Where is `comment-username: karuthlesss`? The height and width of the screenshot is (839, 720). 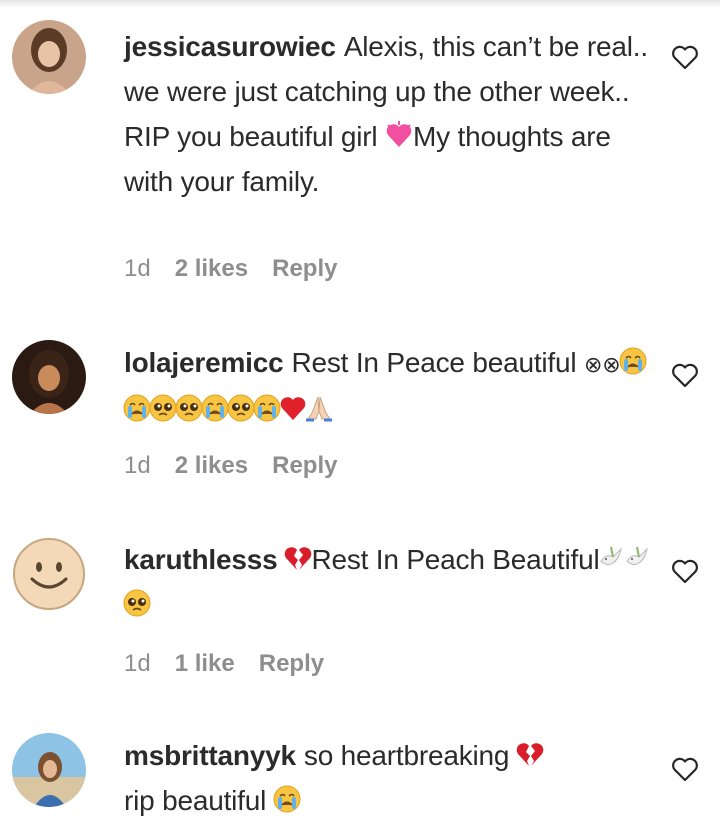
comment-username: karuthlesss is located at coordinates (201, 559).